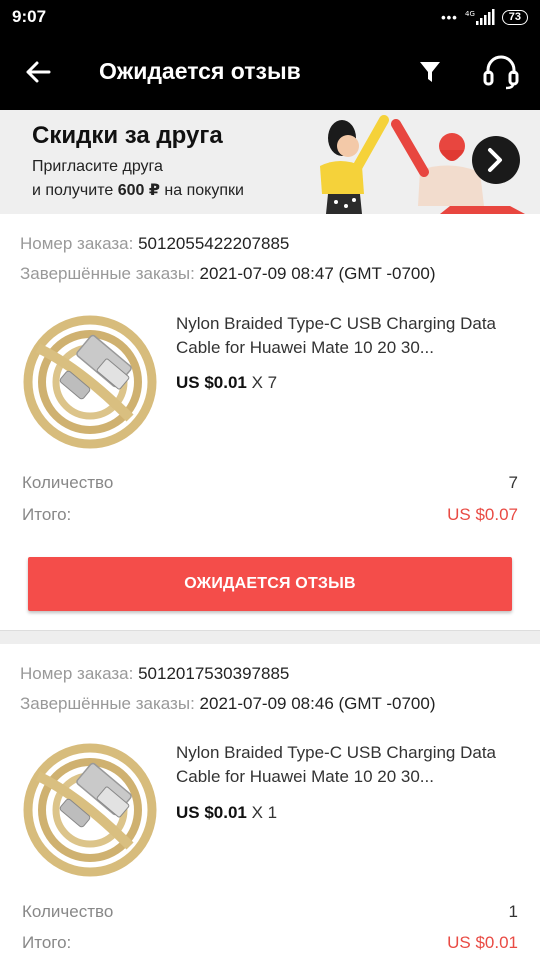 This screenshot has width=540, height=960. What do you see at coordinates (200, 71) in the screenshot?
I see `page-title: Ожидается отзыв` at bounding box center [200, 71].